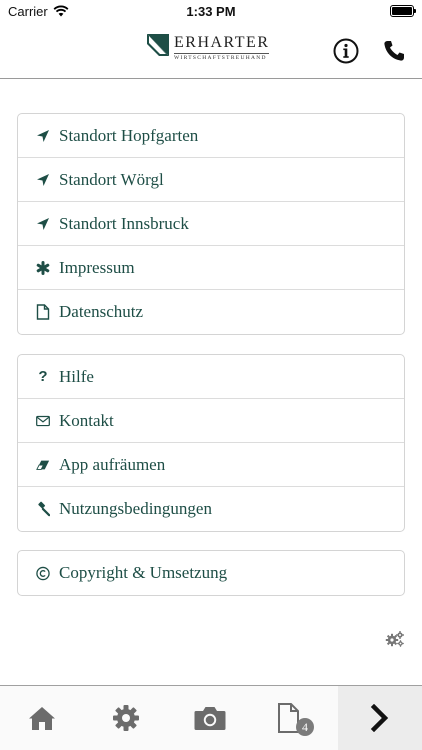  I want to click on gavel-icon, so click(43, 509).